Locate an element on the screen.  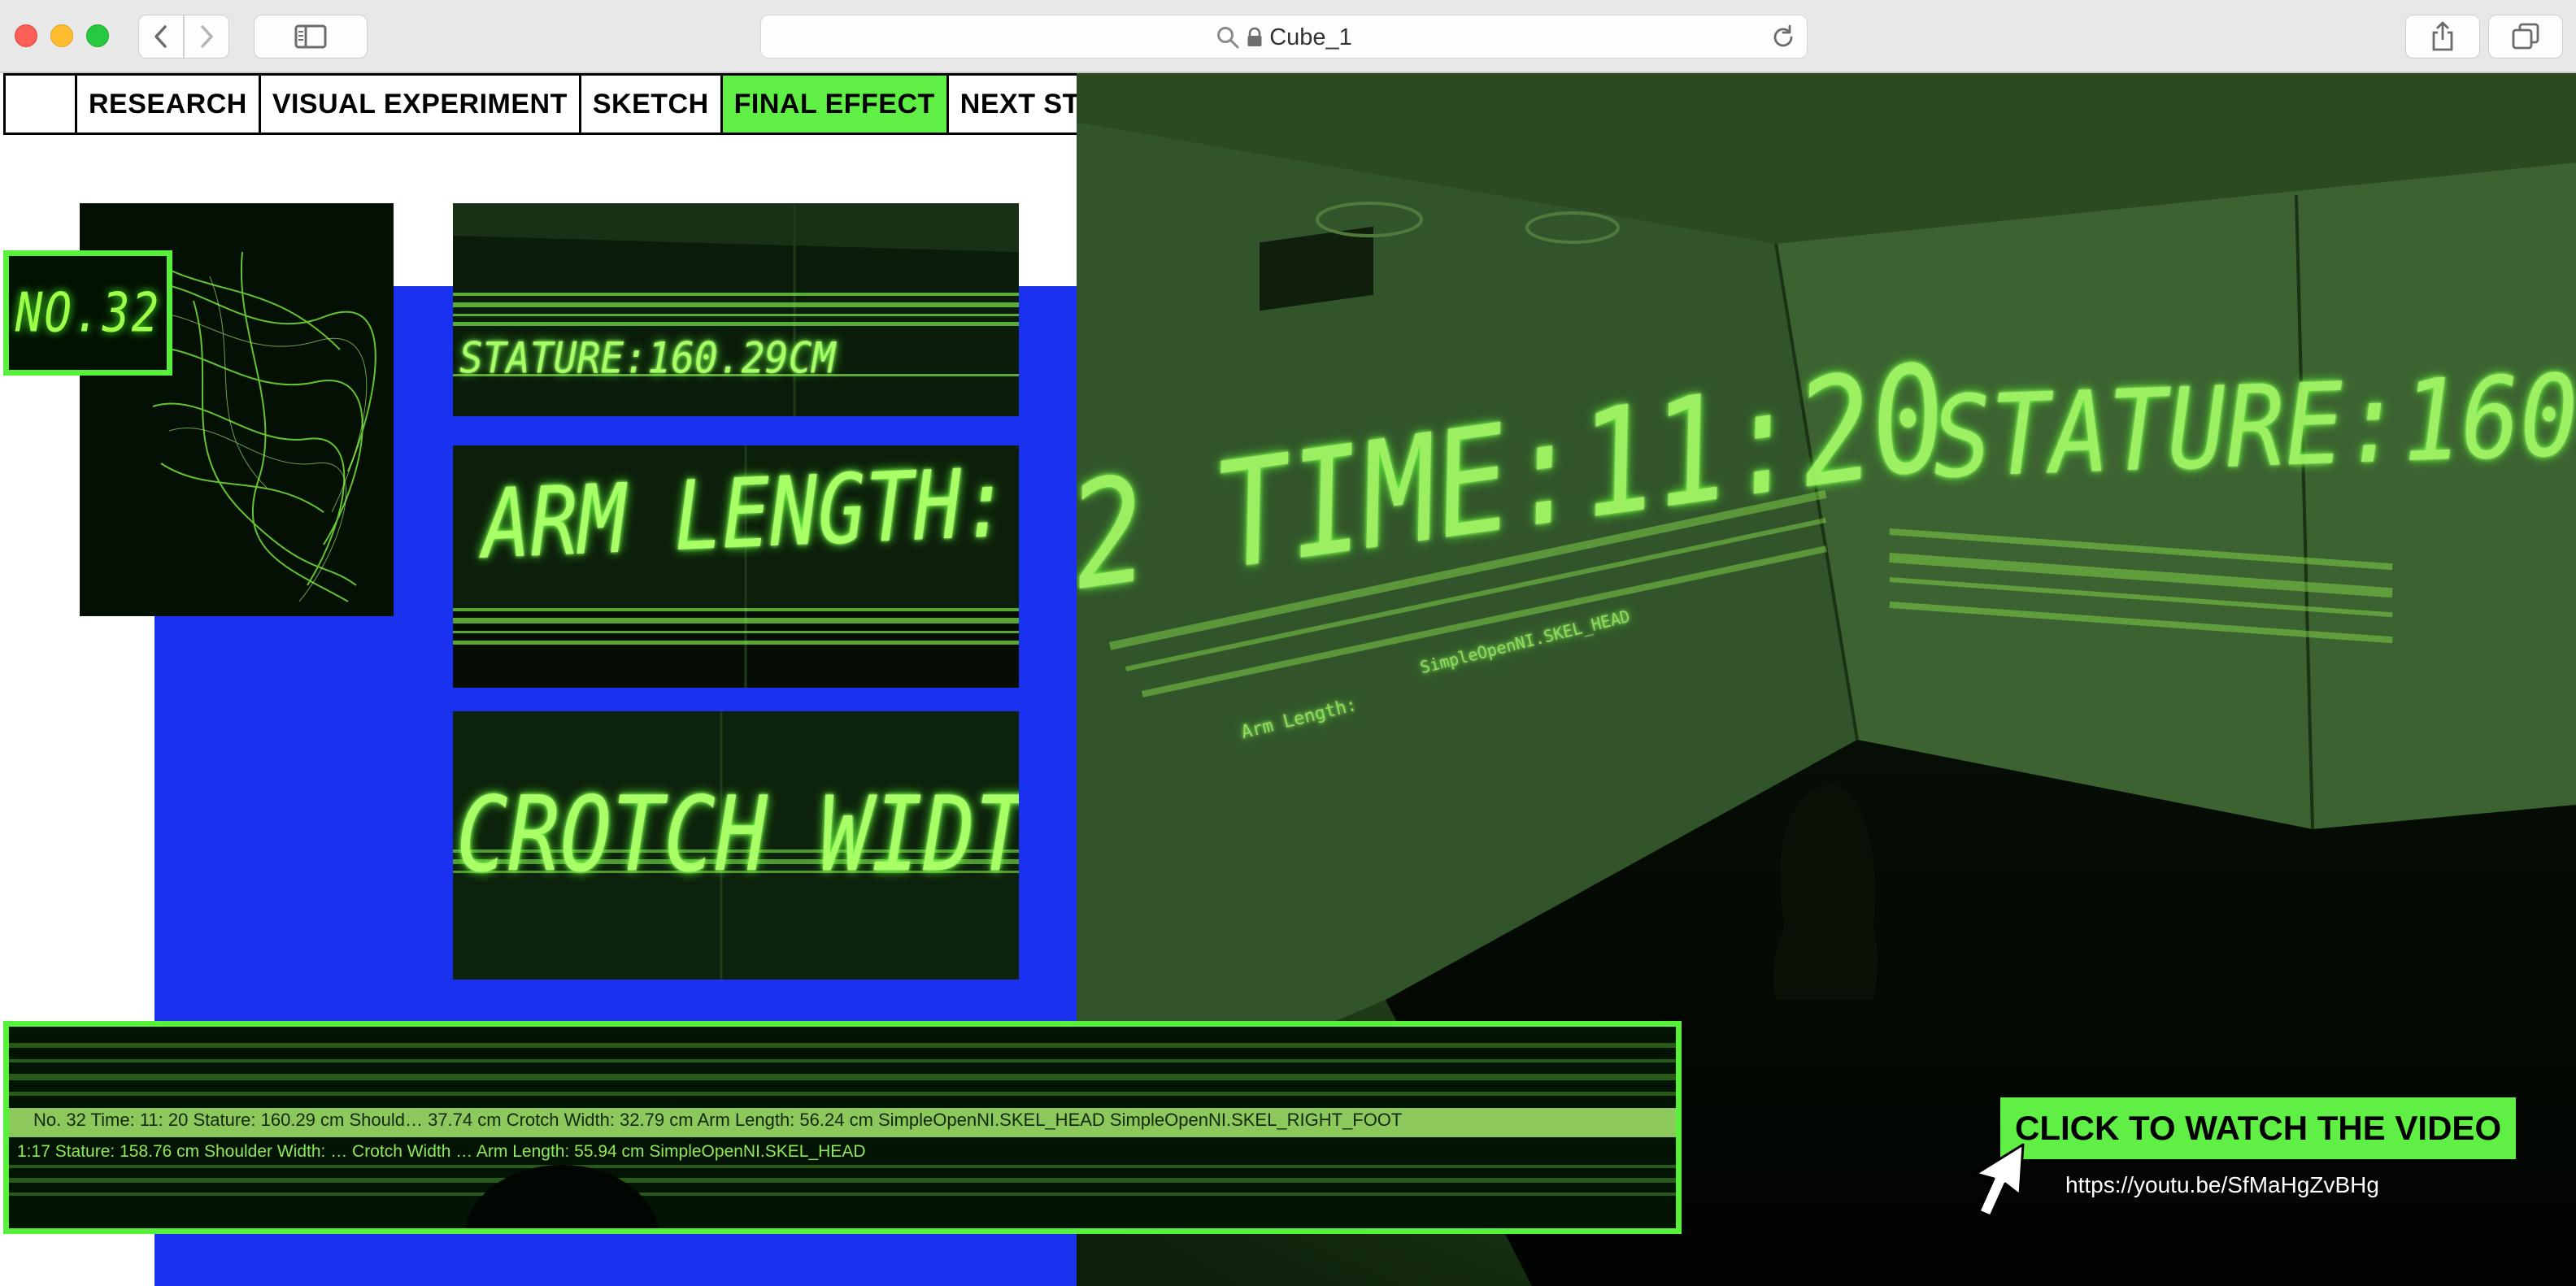
show-tabs-button is located at coordinates (2526, 37).